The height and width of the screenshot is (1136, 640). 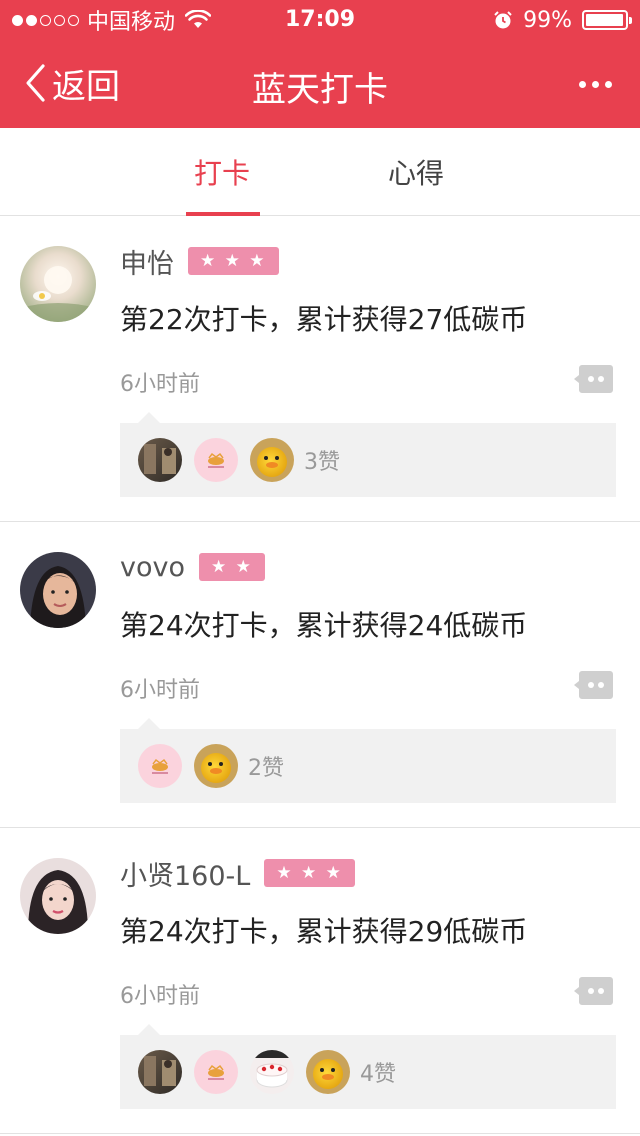 What do you see at coordinates (232, 567) in the screenshot?
I see `level-badge: ★ ★` at bounding box center [232, 567].